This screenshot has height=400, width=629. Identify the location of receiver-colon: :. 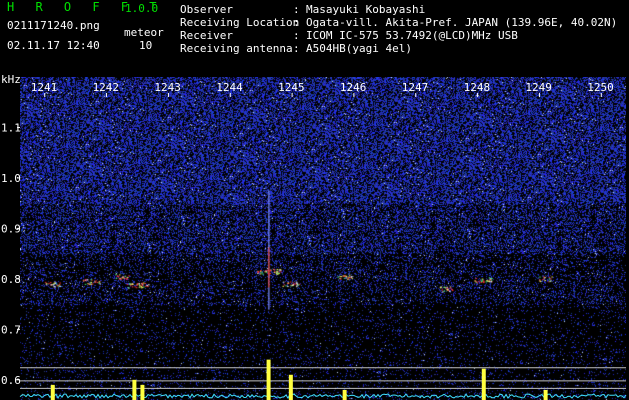
(296, 35).